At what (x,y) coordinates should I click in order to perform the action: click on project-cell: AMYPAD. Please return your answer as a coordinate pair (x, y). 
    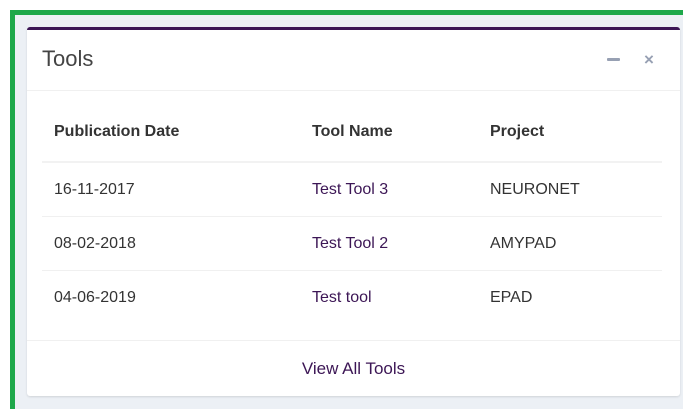
    Looking at the image, I should click on (570, 243).